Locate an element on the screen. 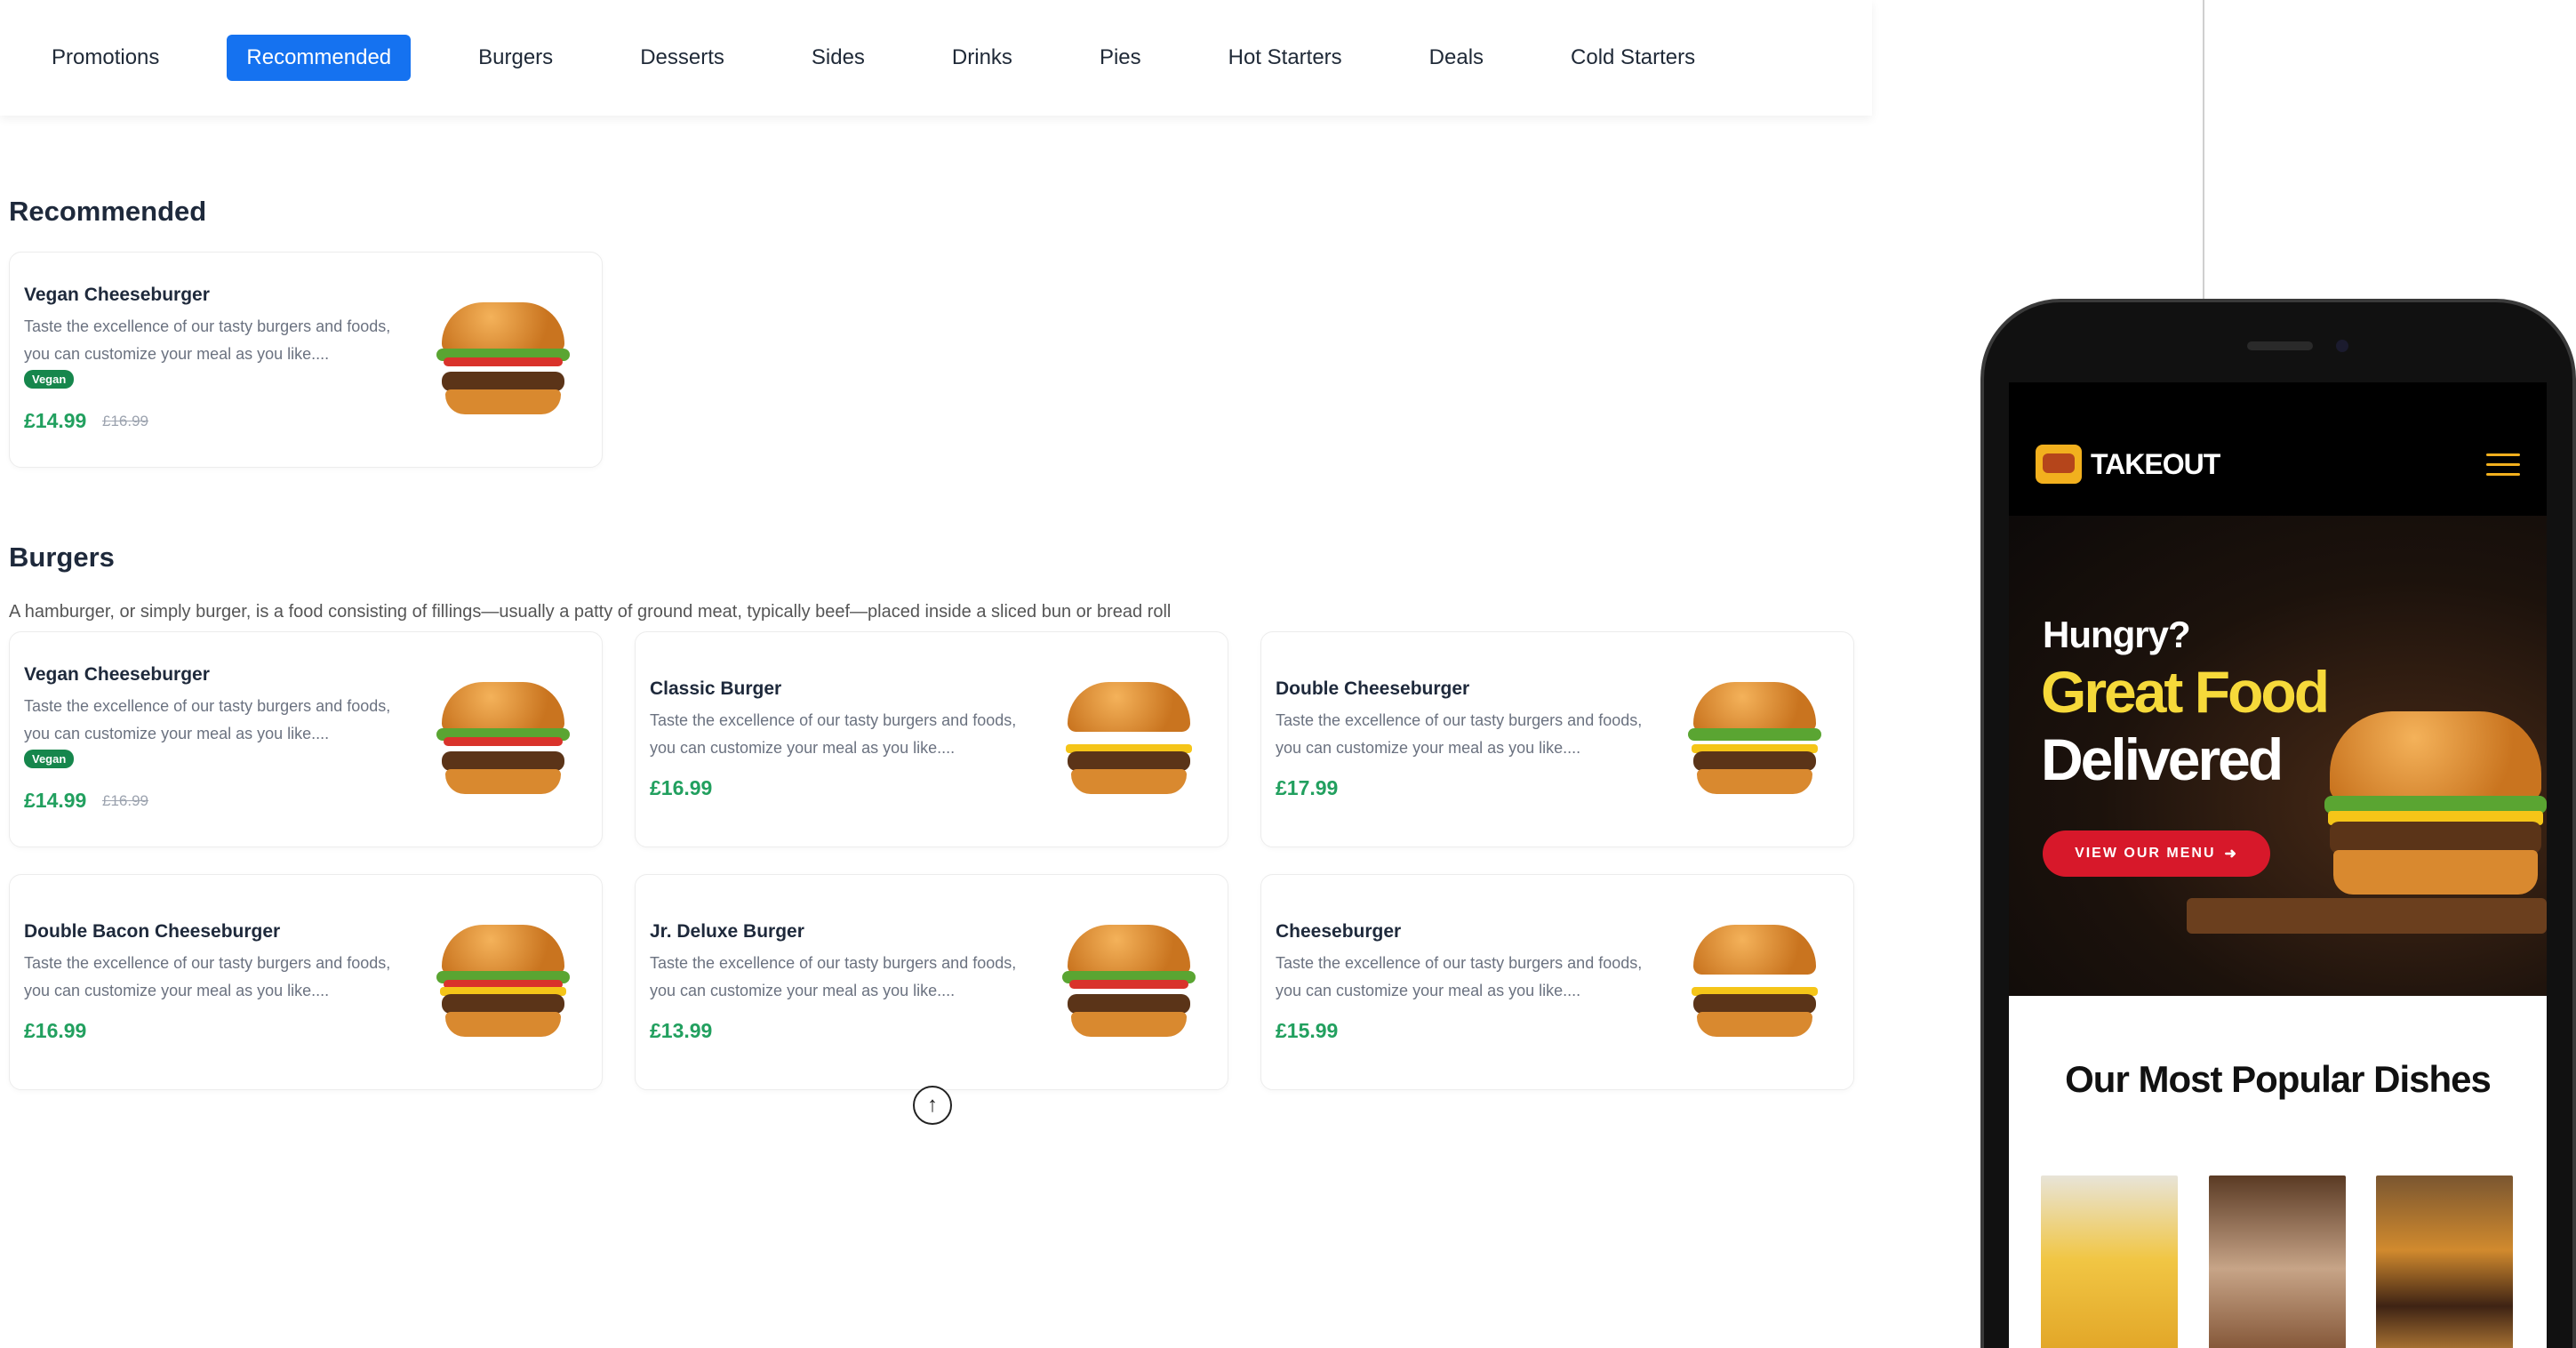  tab-burgers: Burgers is located at coordinates (515, 58).